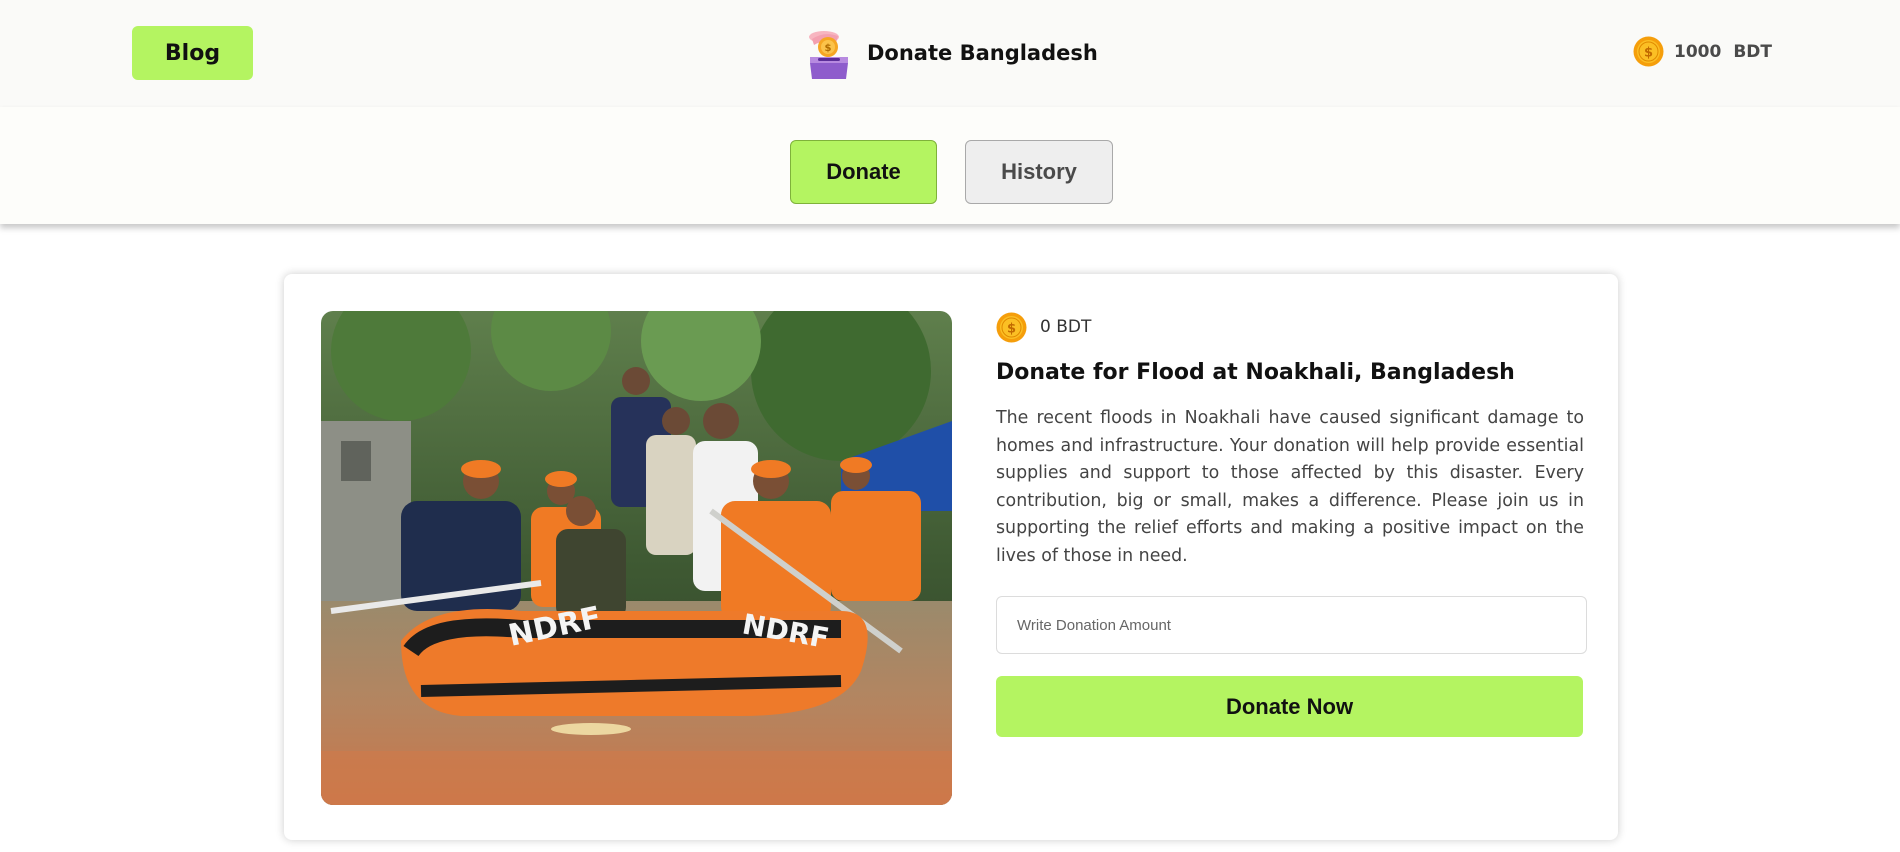 This screenshot has height=852, width=1900. What do you see at coordinates (192, 53) in the screenshot?
I see `blog-button: Blog` at bounding box center [192, 53].